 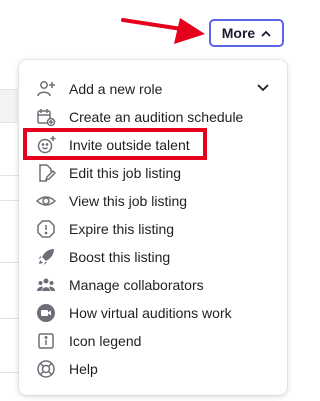 I want to click on rocket-icon, so click(x=46, y=257).